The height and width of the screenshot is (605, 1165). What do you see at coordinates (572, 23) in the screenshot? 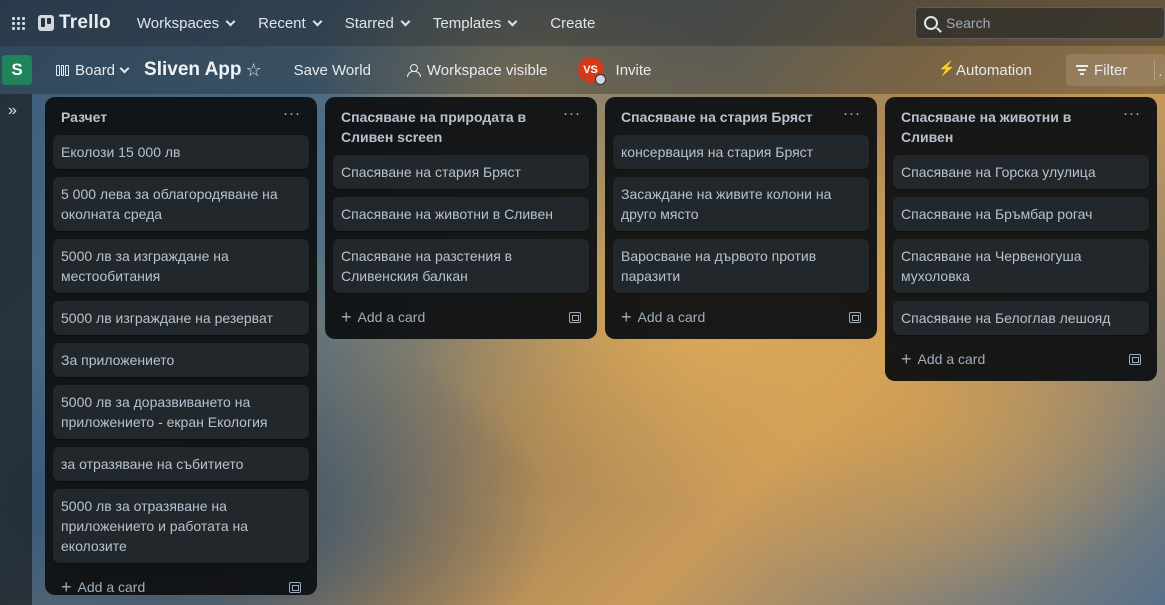
I see `create-button: Create` at bounding box center [572, 23].